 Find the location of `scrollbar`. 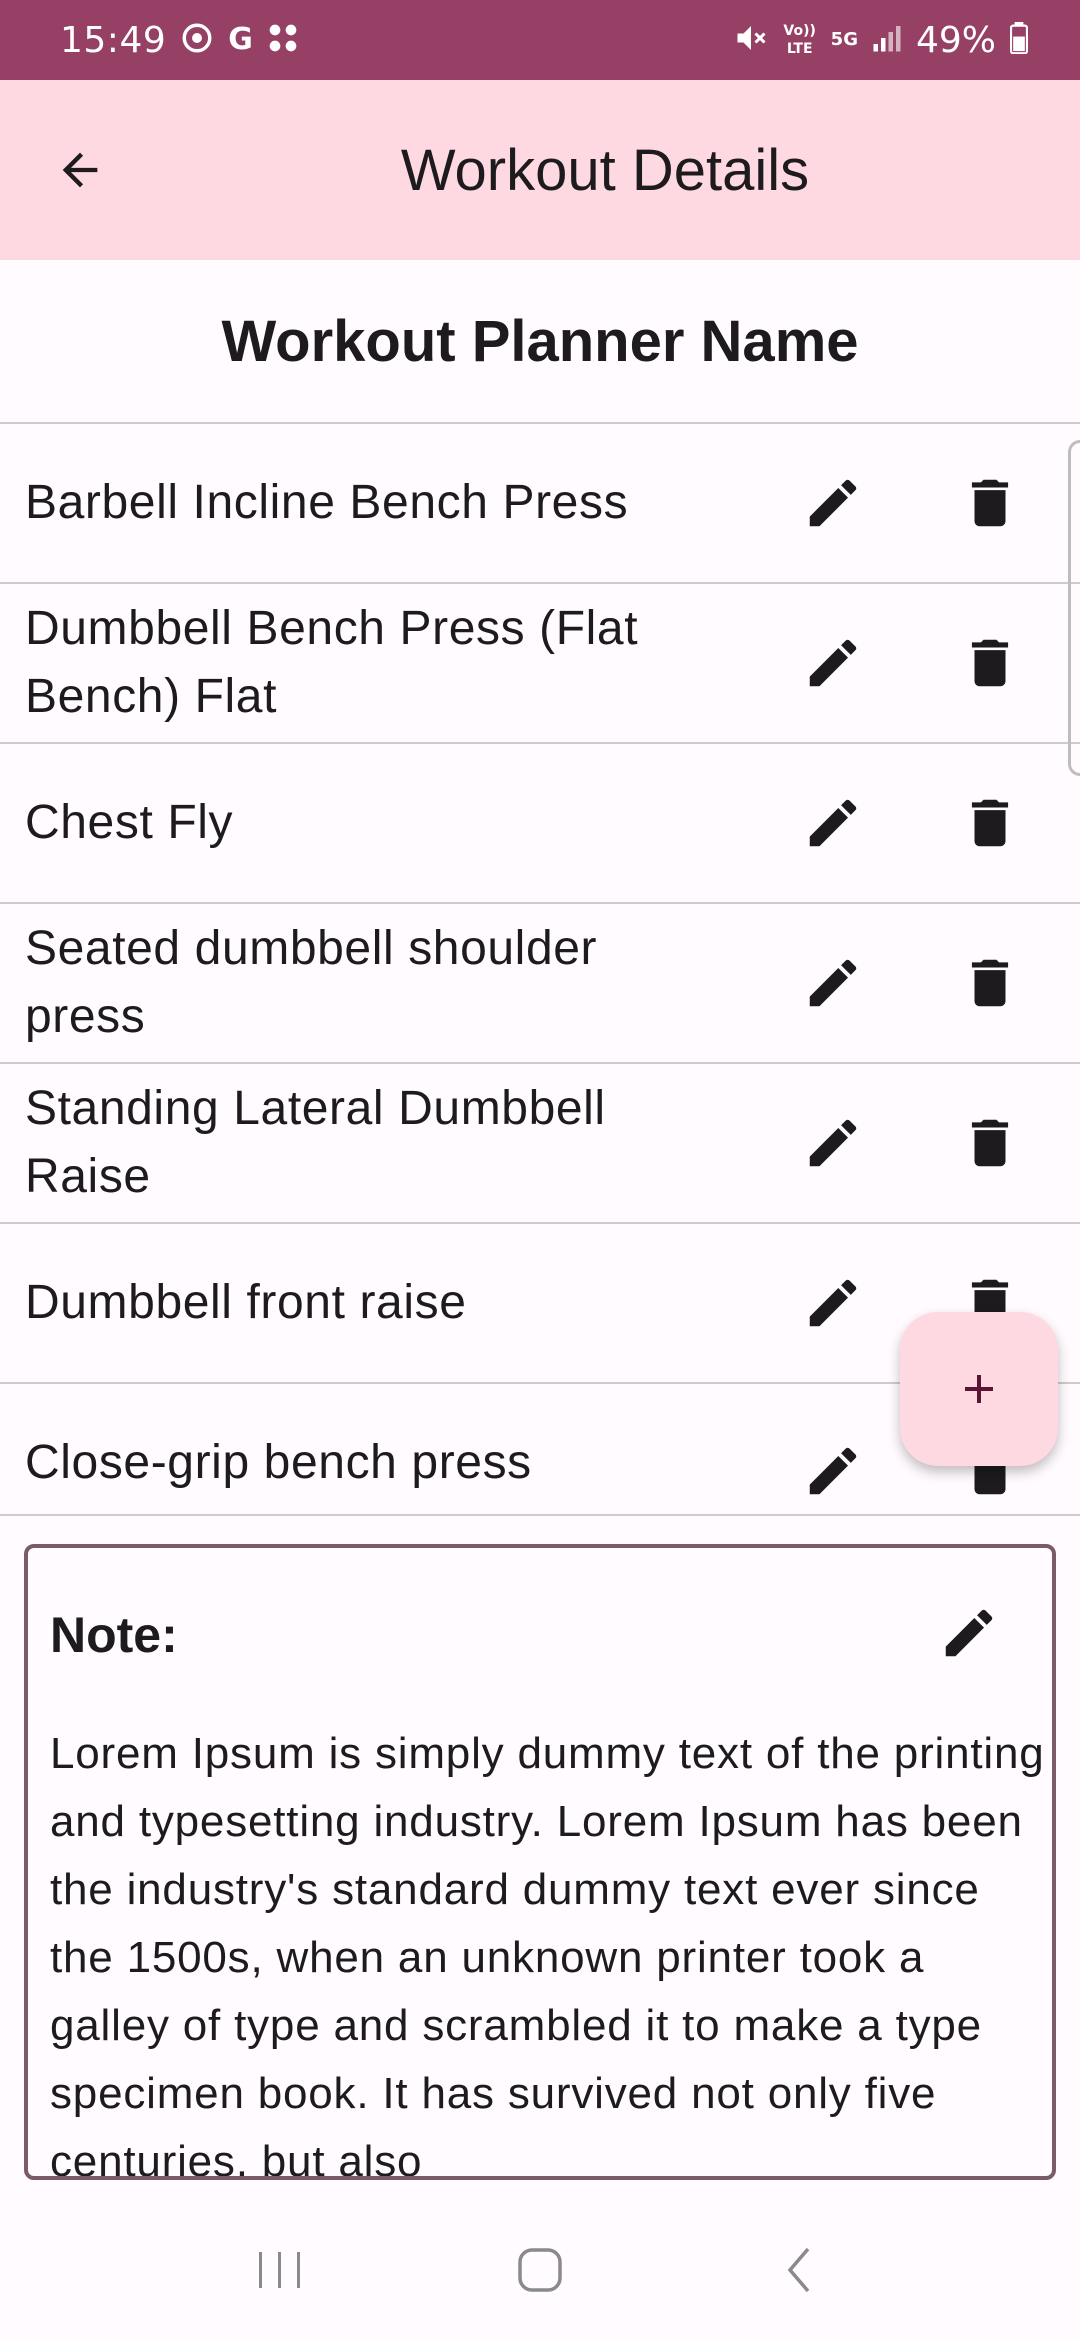

scrollbar is located at coordinates (1074, 608).